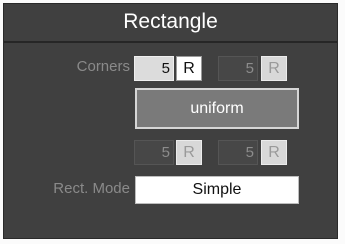  What do you see at coordinates (170, 42) in the screenshot?
I see `title-divider` at bounding box center [170, 42].